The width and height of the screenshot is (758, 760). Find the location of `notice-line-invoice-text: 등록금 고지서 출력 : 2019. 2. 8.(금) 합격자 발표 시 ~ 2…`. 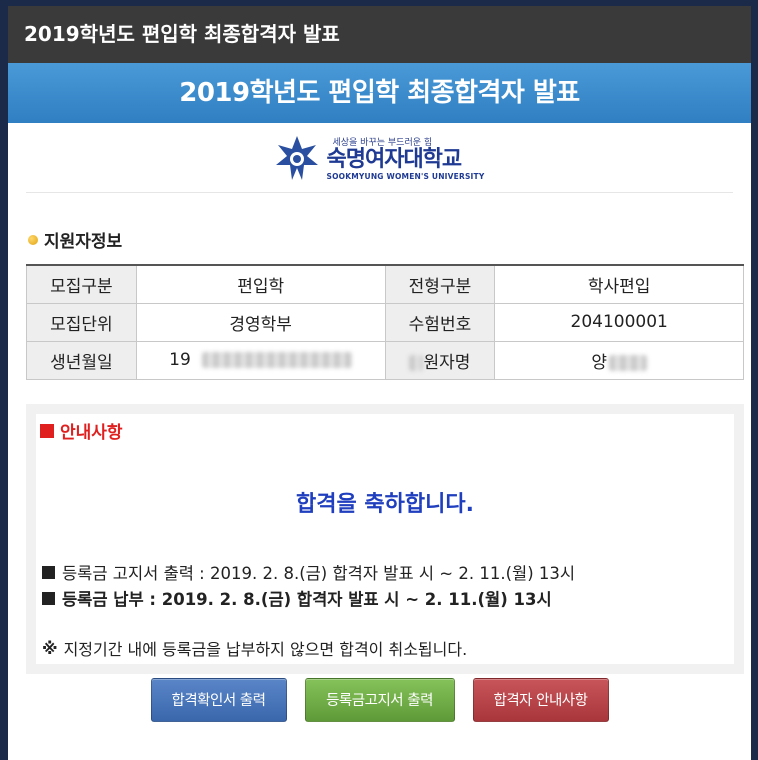

notice-line-invoice-text: 등록금 고지서 출력 : 2019. 2. 8.(금) 합격자 발표 시 ~ 2… is located at coordinates (319, 573).